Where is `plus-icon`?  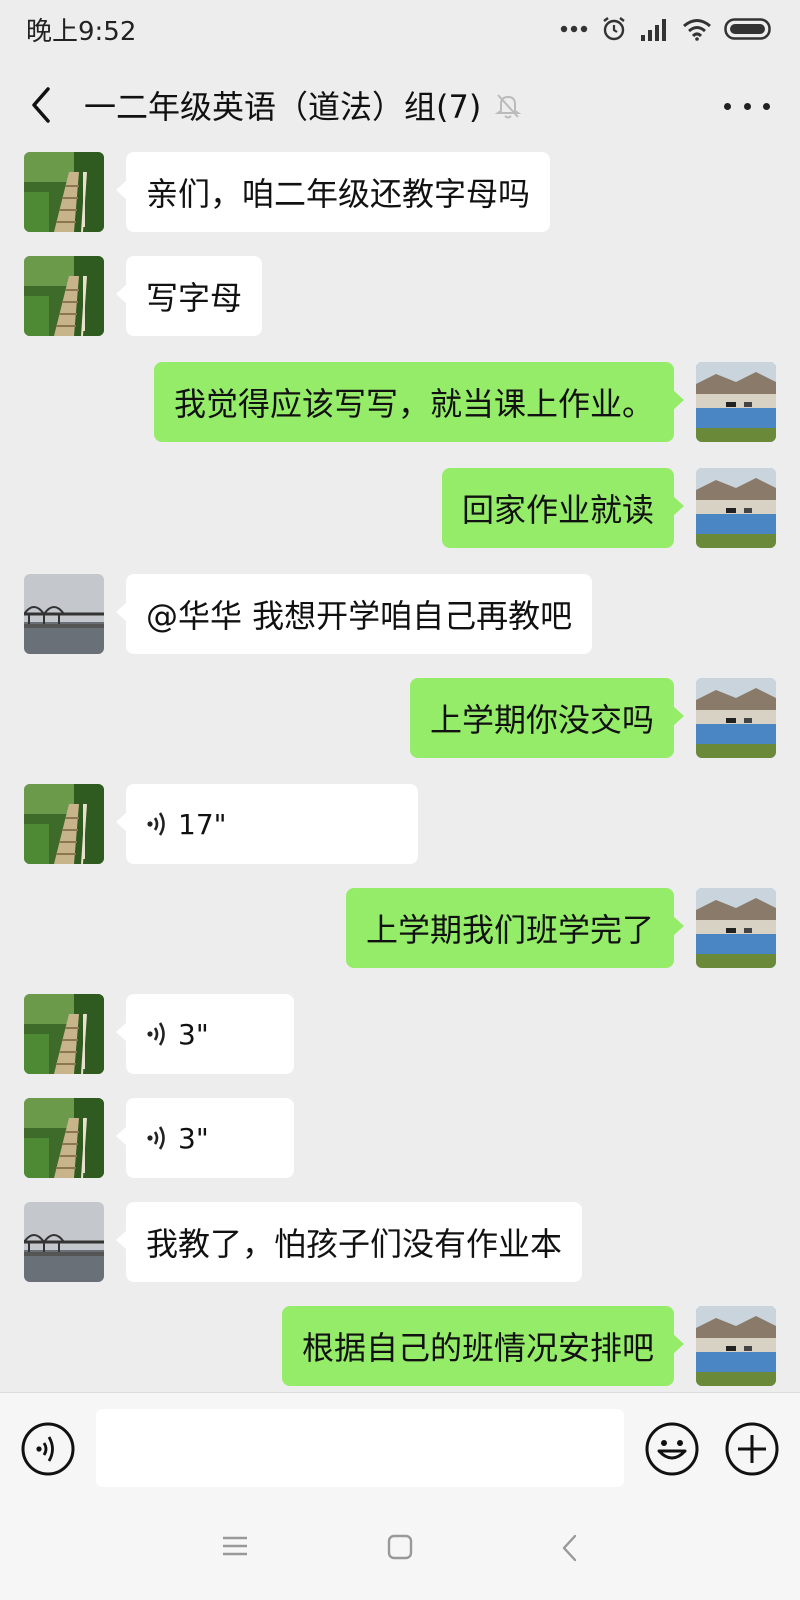
plus-icon is located at coordinates (752, 1449).